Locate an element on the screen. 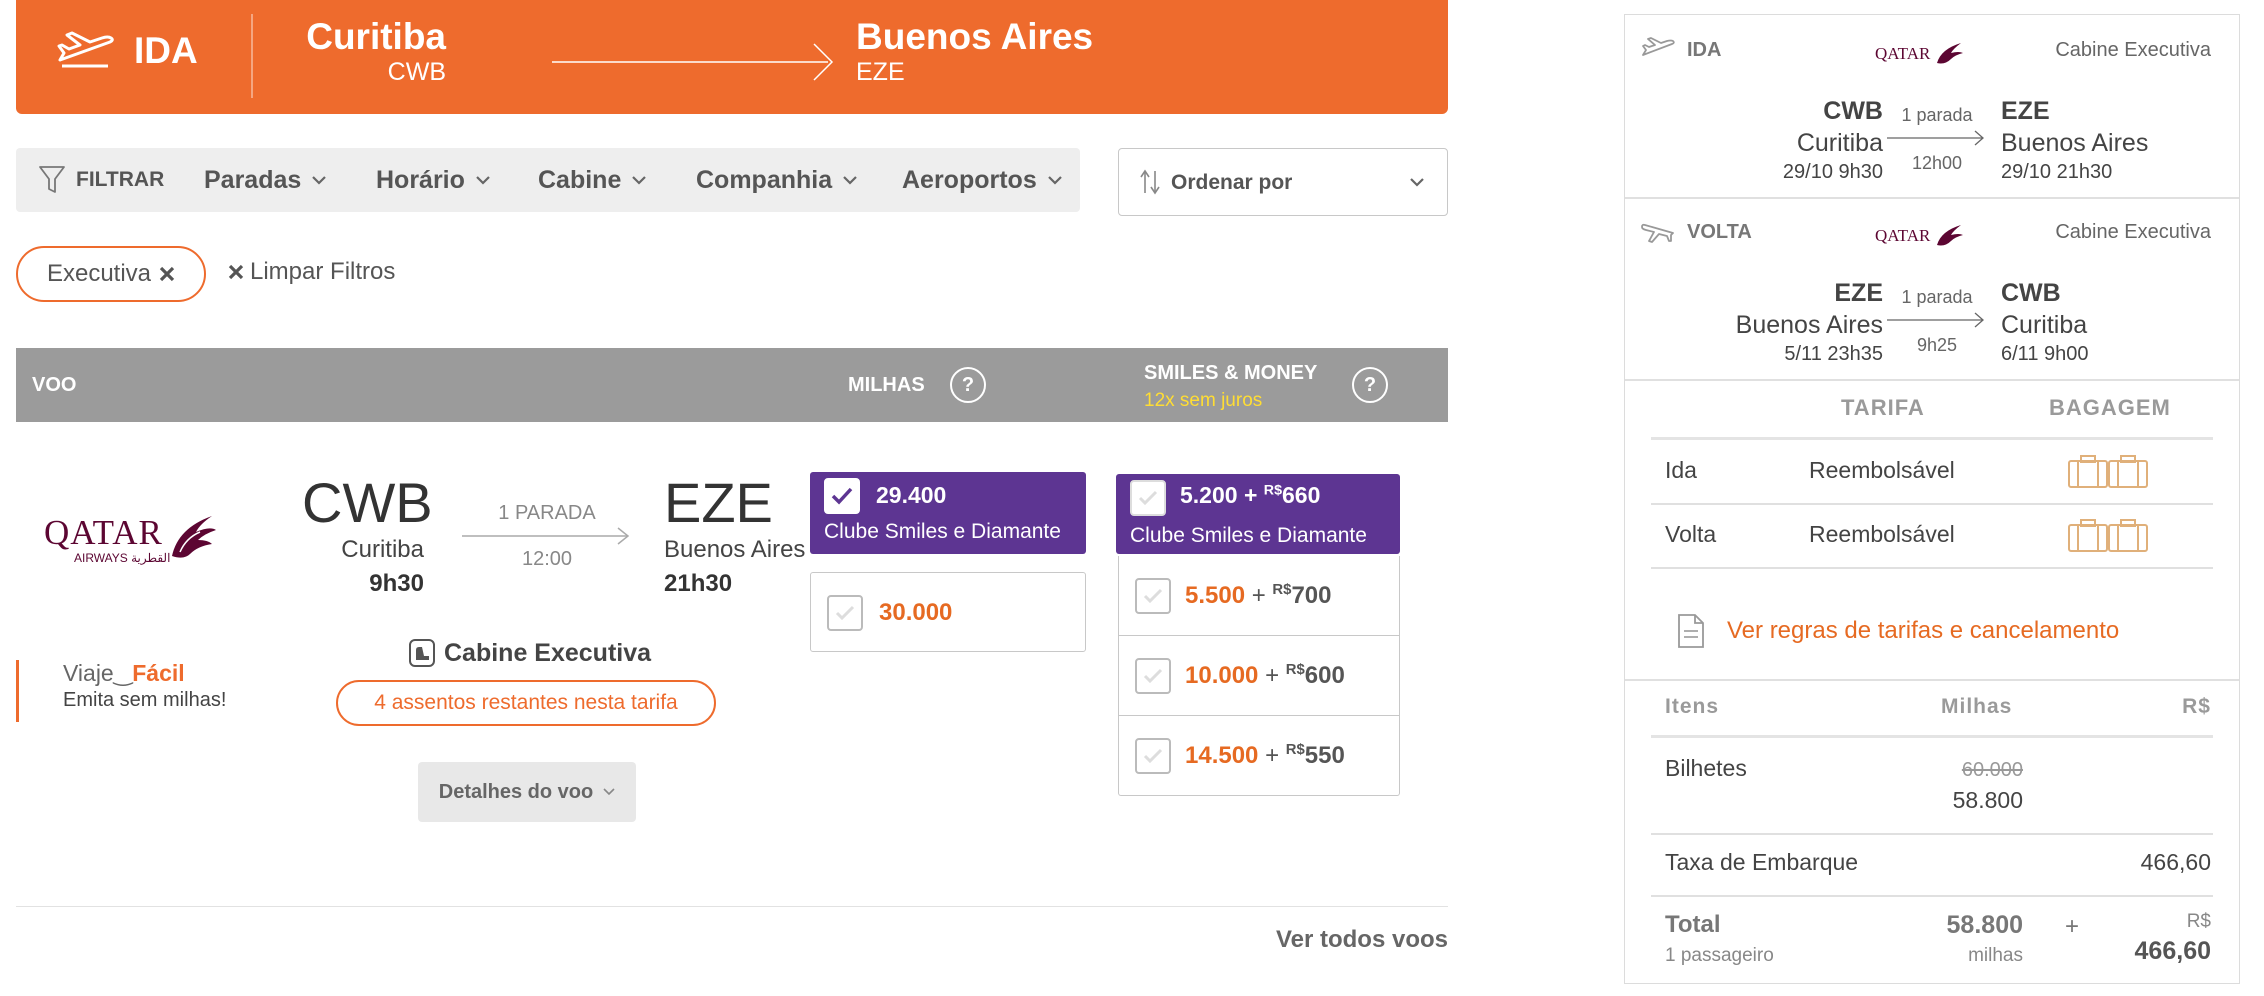  active-filter-chip: Executiva is located at coordinates (111, 274).